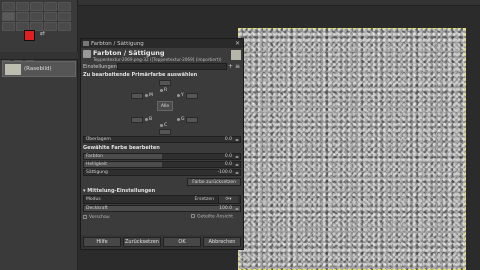  What do you see at coordinates (8, 16) in the screenshot?
I see `transform-tool-icon` at bounding box center [8, 16].